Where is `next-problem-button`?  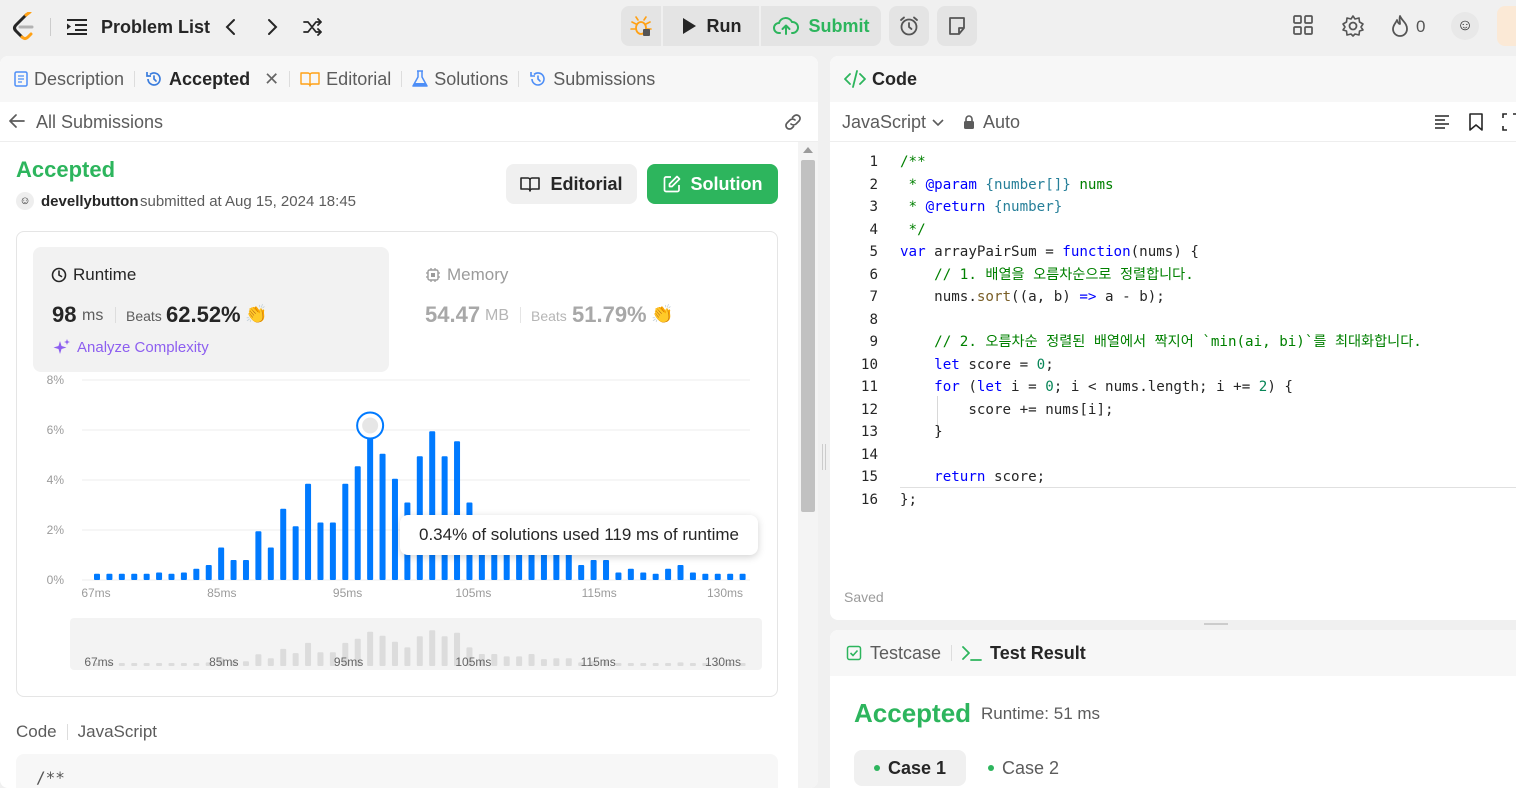 next-problem-button is located at coordinates (272, 27).